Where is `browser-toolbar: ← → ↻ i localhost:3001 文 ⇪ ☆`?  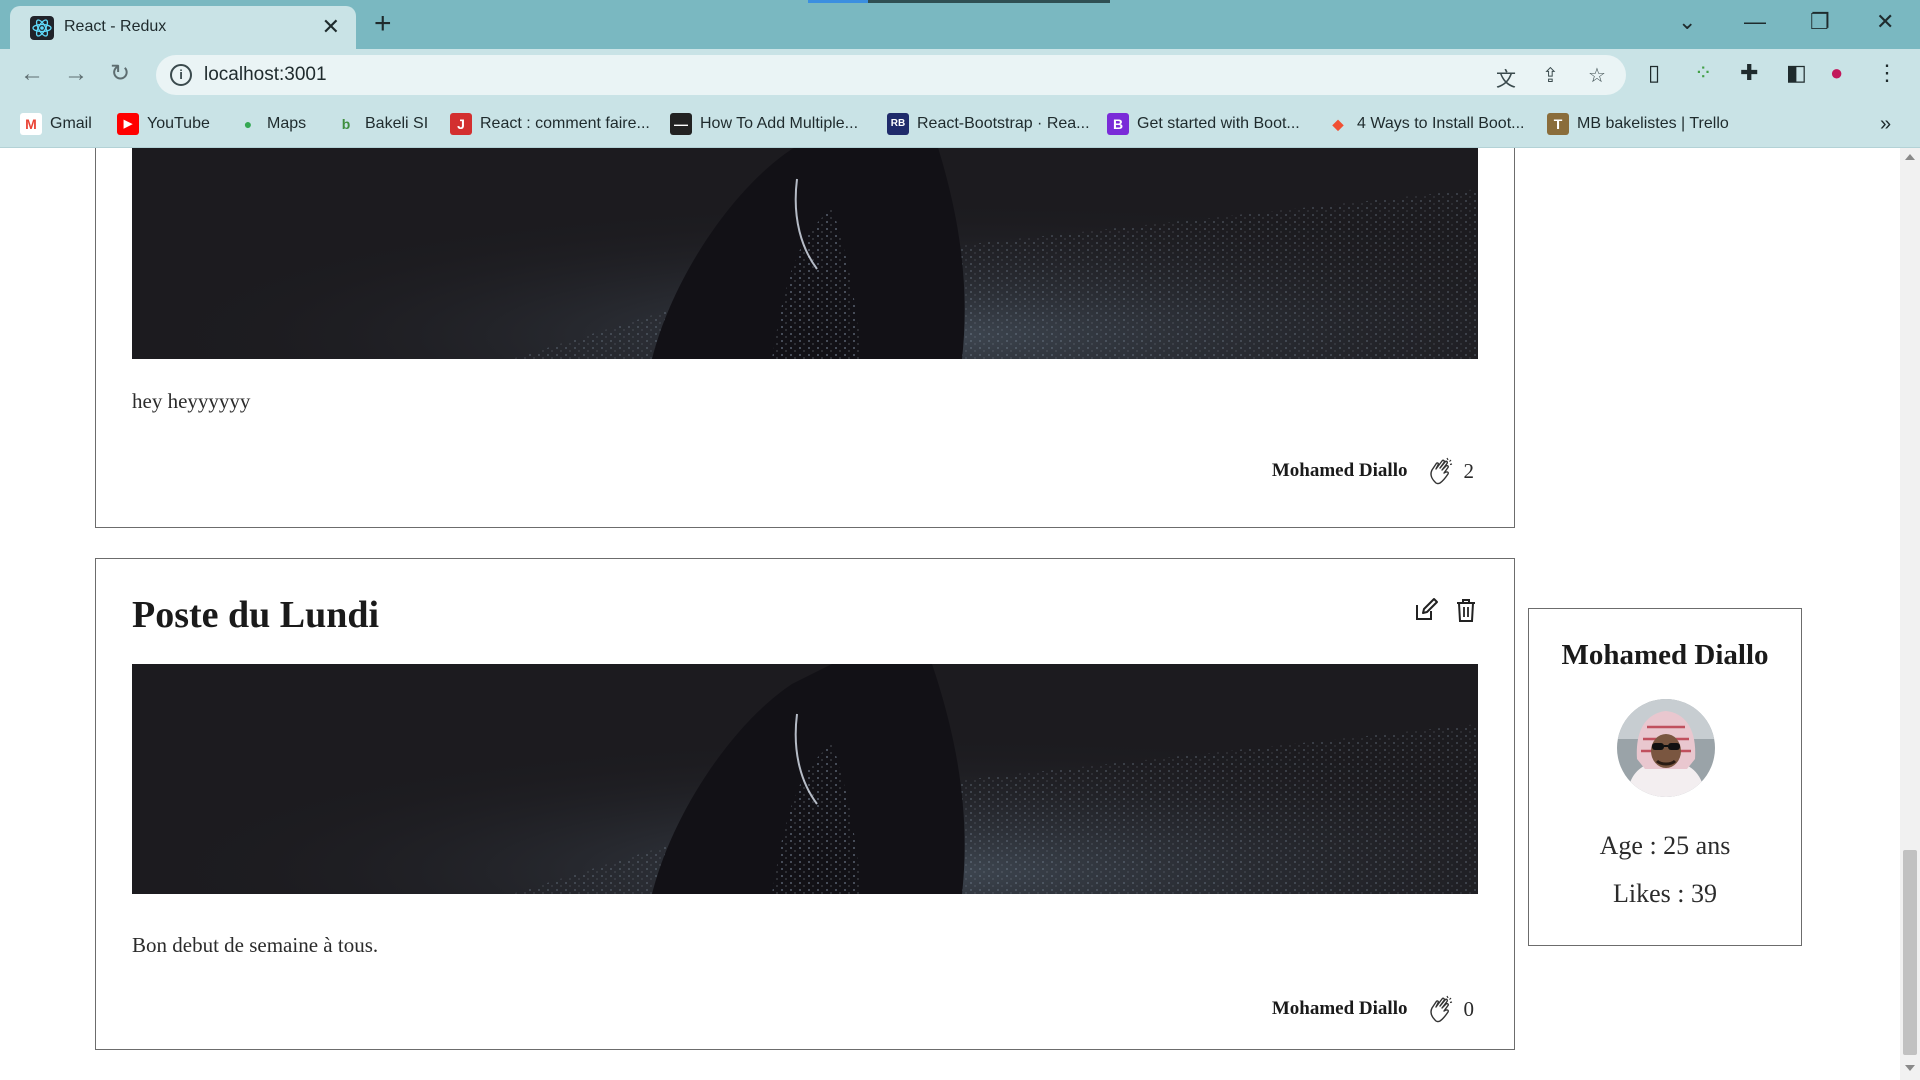 browser-toolbar: ← → ↻ i localhost:3001 文 ⇪ ☆ is located at coordinates (960, 75).